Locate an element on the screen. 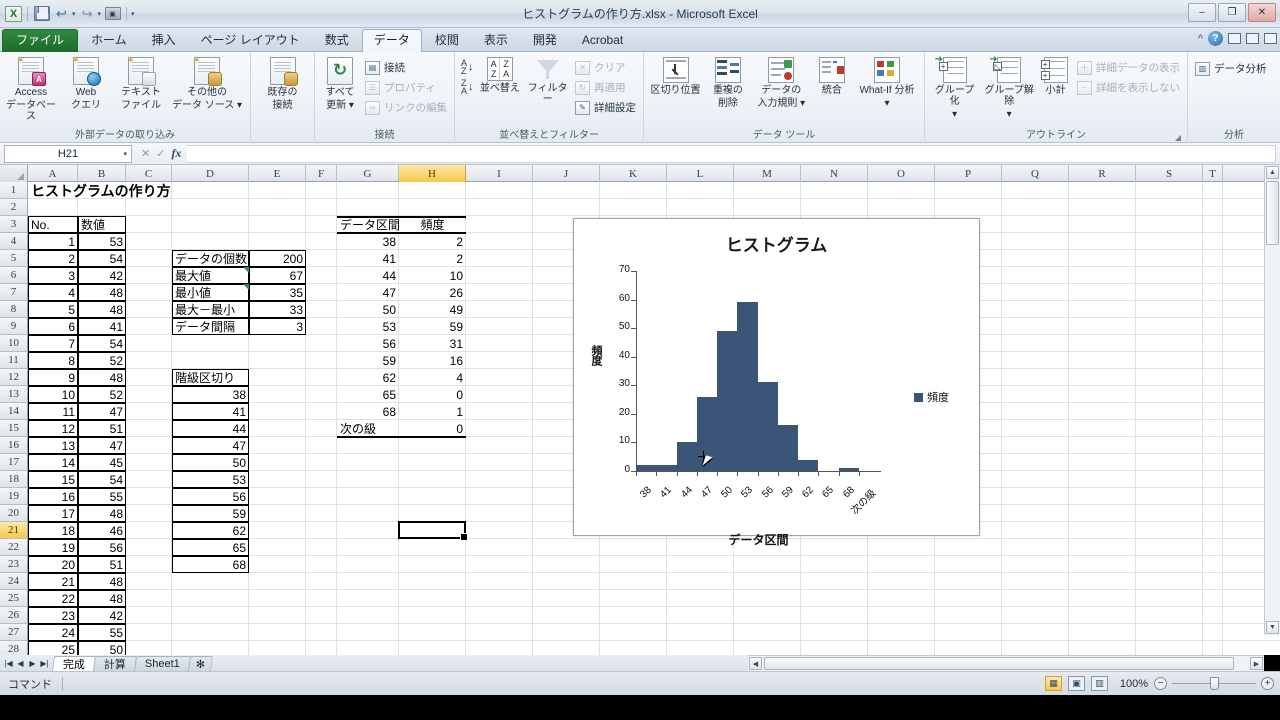  column-header-L: L is located at coordinates (700, 173).